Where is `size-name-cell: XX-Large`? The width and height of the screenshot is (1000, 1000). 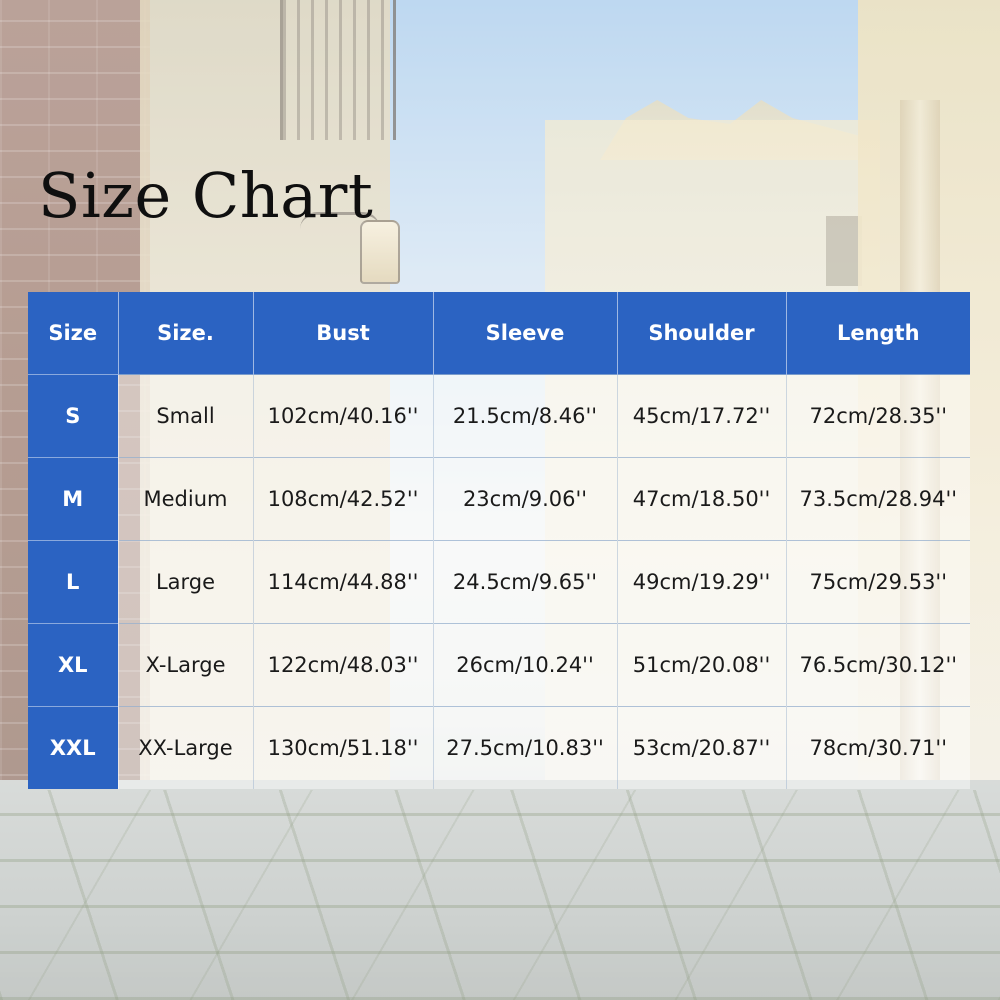
size-name-cell: XX-Large is located at coordinates (186, 747).